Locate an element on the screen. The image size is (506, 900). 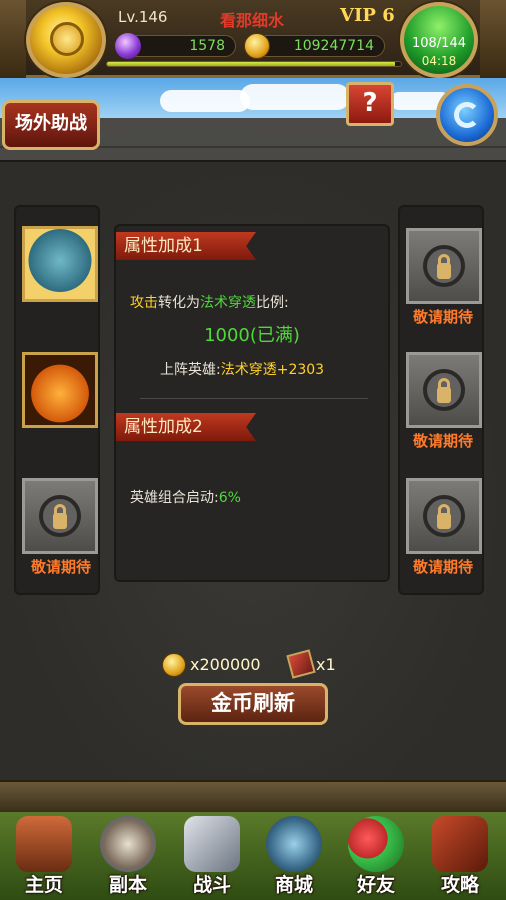
nav-battle: 战斗 is located at coordinates (212, 856).